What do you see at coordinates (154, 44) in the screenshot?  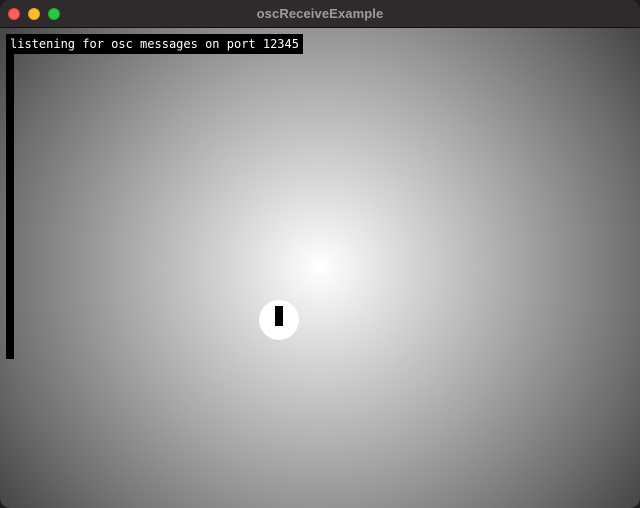 I see `status-message: listening for osc messages on port 12345` at bounding box center [154, 44].